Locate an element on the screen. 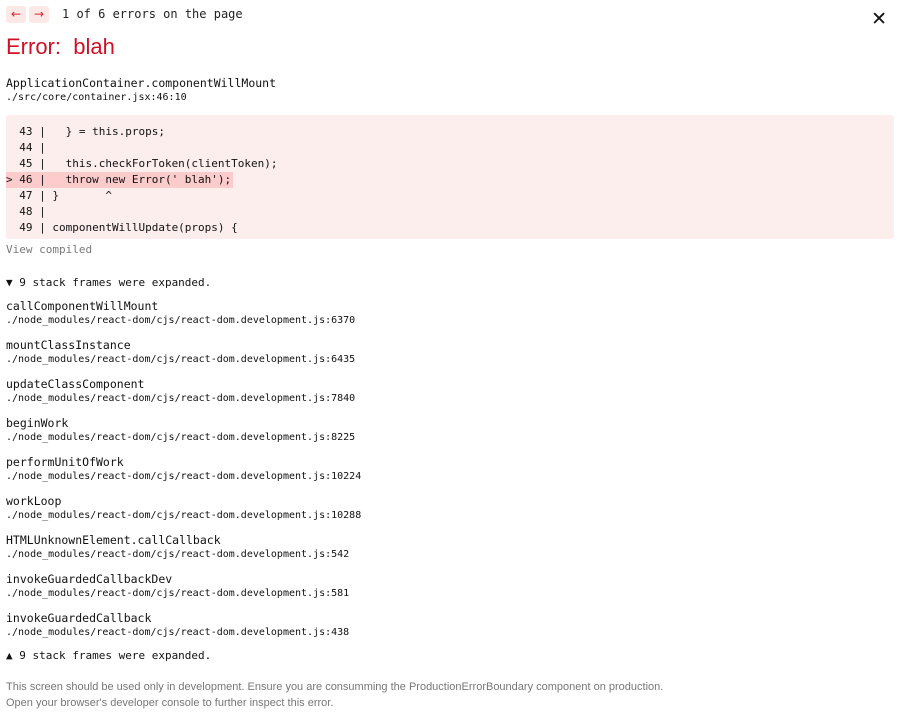 This screenshot has width=901, height=716. stack-frame-function: HTMLUnknownElement.callCallback is located at coordinates (113, 540).